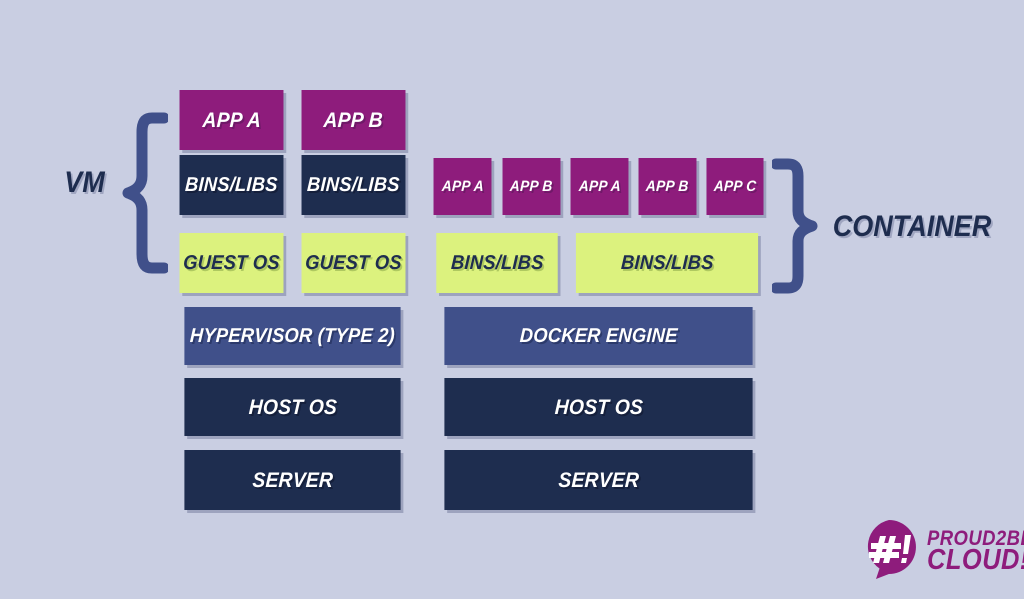 The width and height of the screenshot is (1024, 599). I want to click on vm-server-label: SERVER, so click(292, 480).